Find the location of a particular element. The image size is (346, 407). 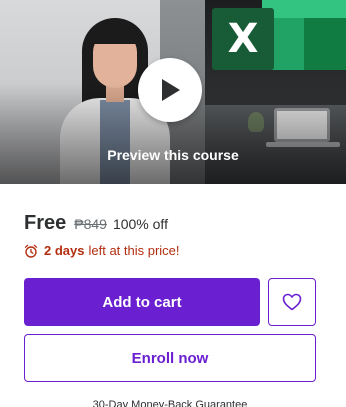

wishlist-button is located at coordinates (292, 302).